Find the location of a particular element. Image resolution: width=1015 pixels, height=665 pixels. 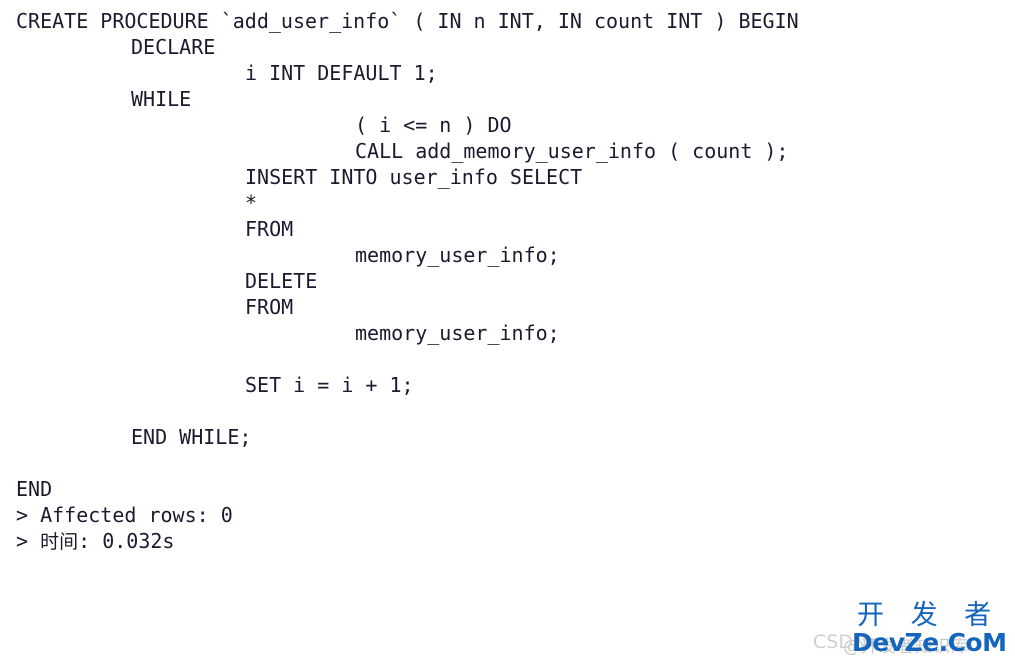

watermark: @开发者知识库 CSDN 开 发 者 DevZe.CoM is located at coordinates (904, 627).